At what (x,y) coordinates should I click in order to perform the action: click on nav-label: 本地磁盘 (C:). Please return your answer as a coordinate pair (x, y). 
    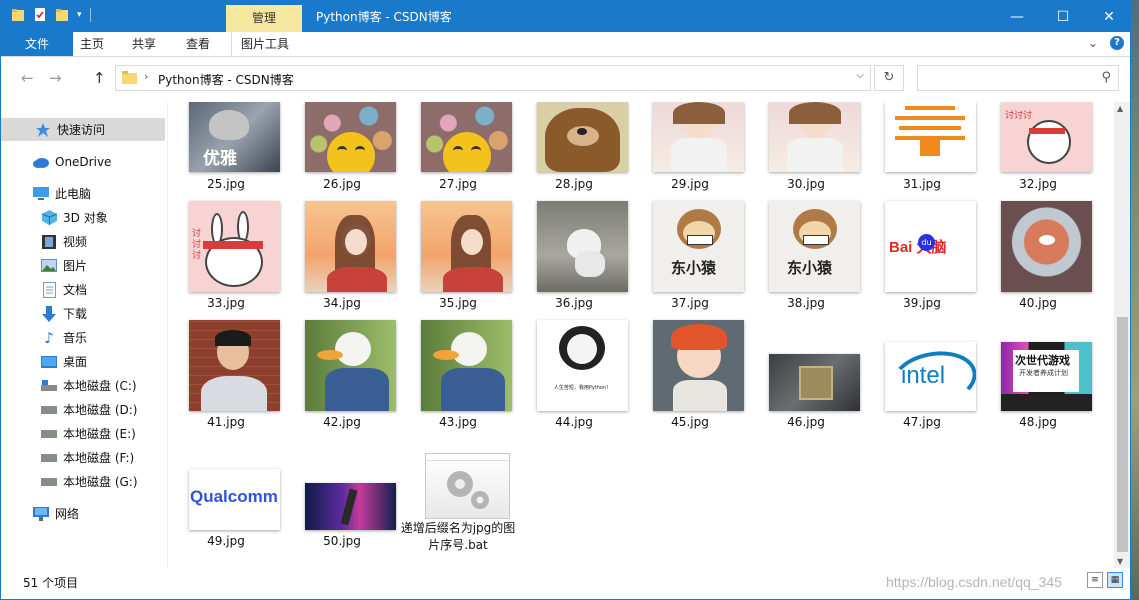
    Looking at the image, I should click on (100, 386).